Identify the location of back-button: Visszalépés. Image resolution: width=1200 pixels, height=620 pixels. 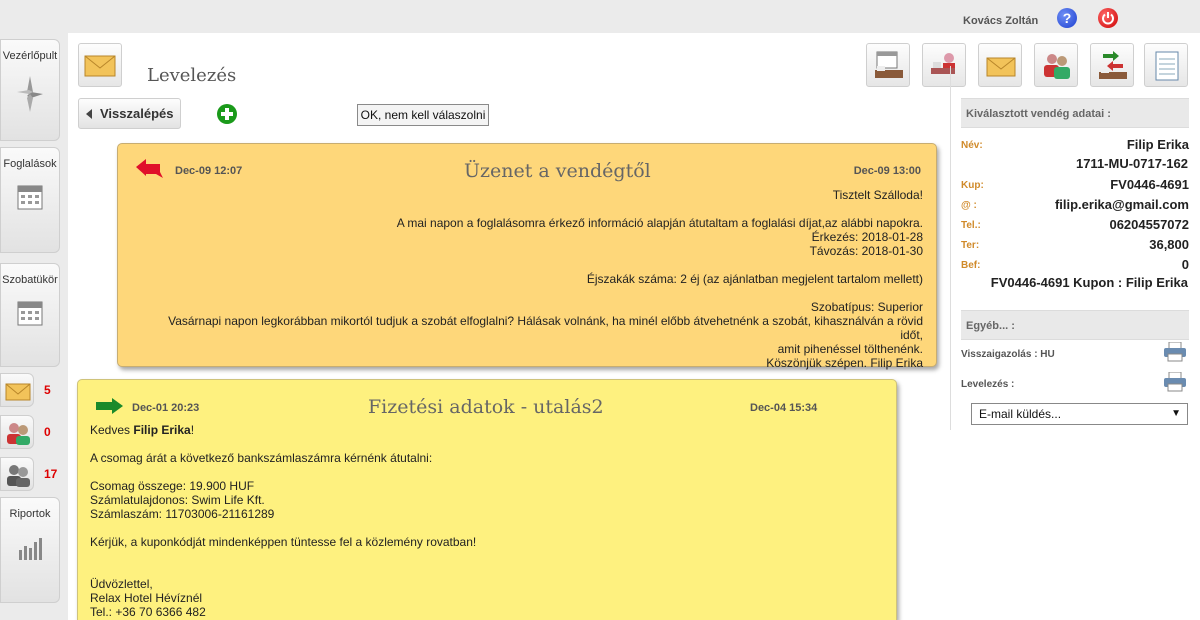
(129, 113).